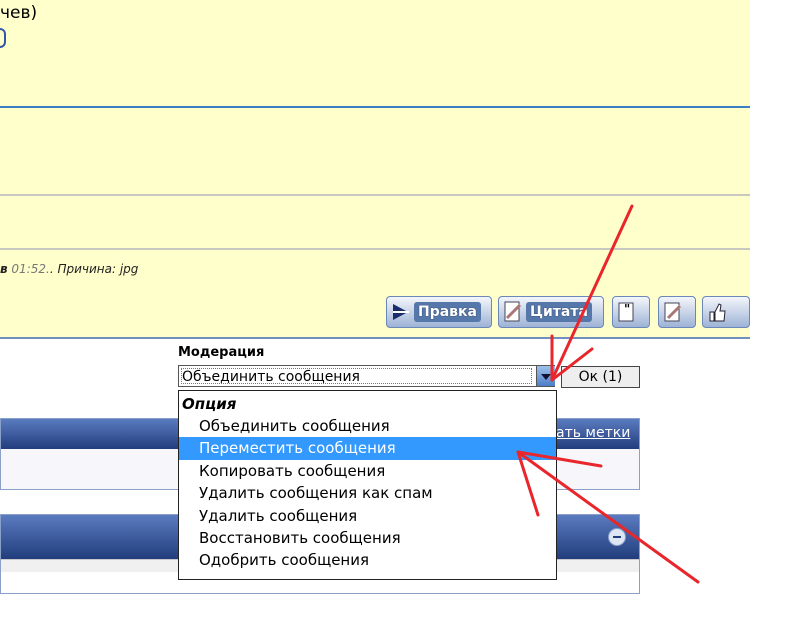 The height and width of the screenshot is (627, 809). I want to click on multiquote-icon: ", so click(626, 312).